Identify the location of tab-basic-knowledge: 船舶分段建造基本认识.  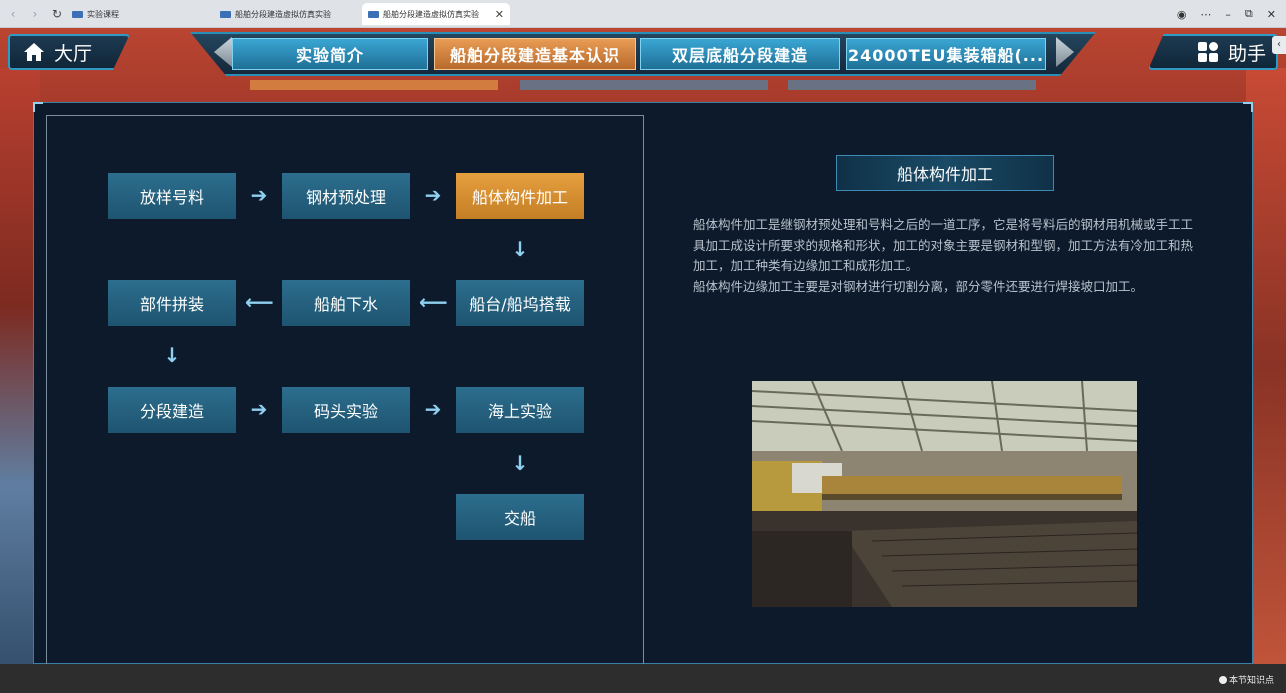
(535, 54).